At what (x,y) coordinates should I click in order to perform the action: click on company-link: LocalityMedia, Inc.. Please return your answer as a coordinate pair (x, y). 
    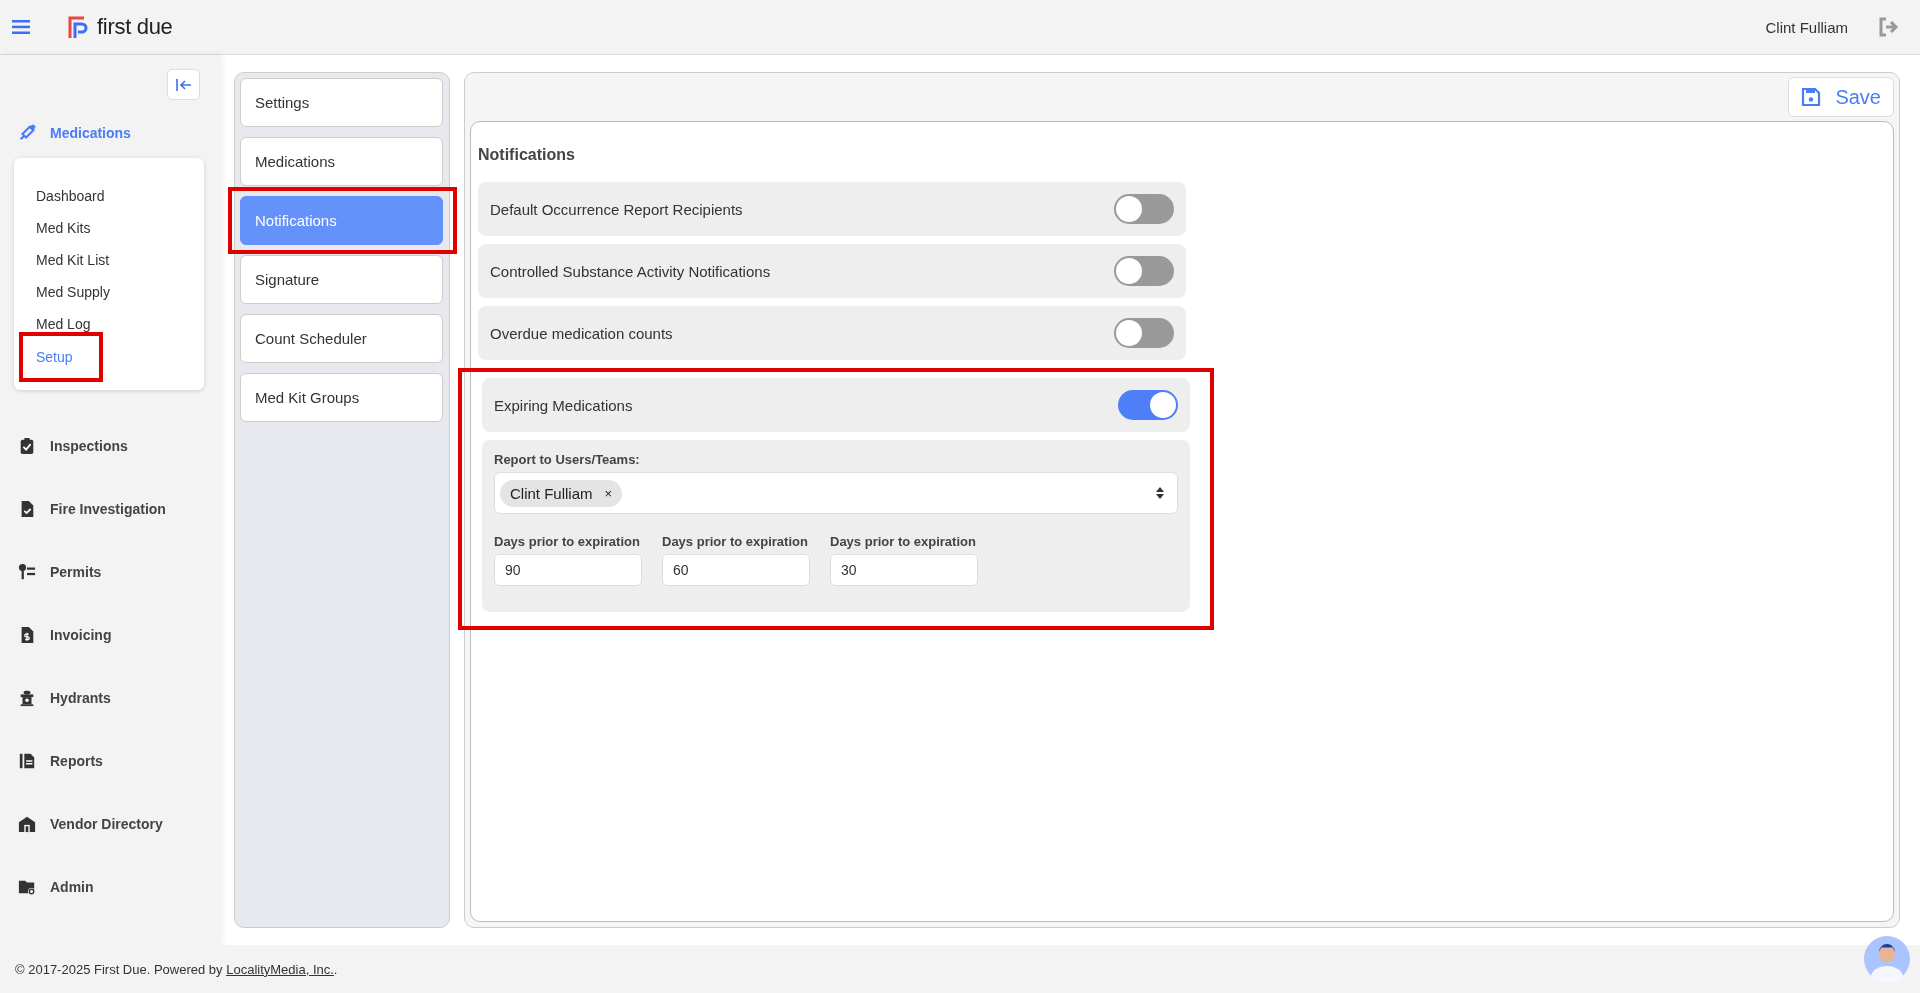
    Looking at the image, I should click on (280, 969).